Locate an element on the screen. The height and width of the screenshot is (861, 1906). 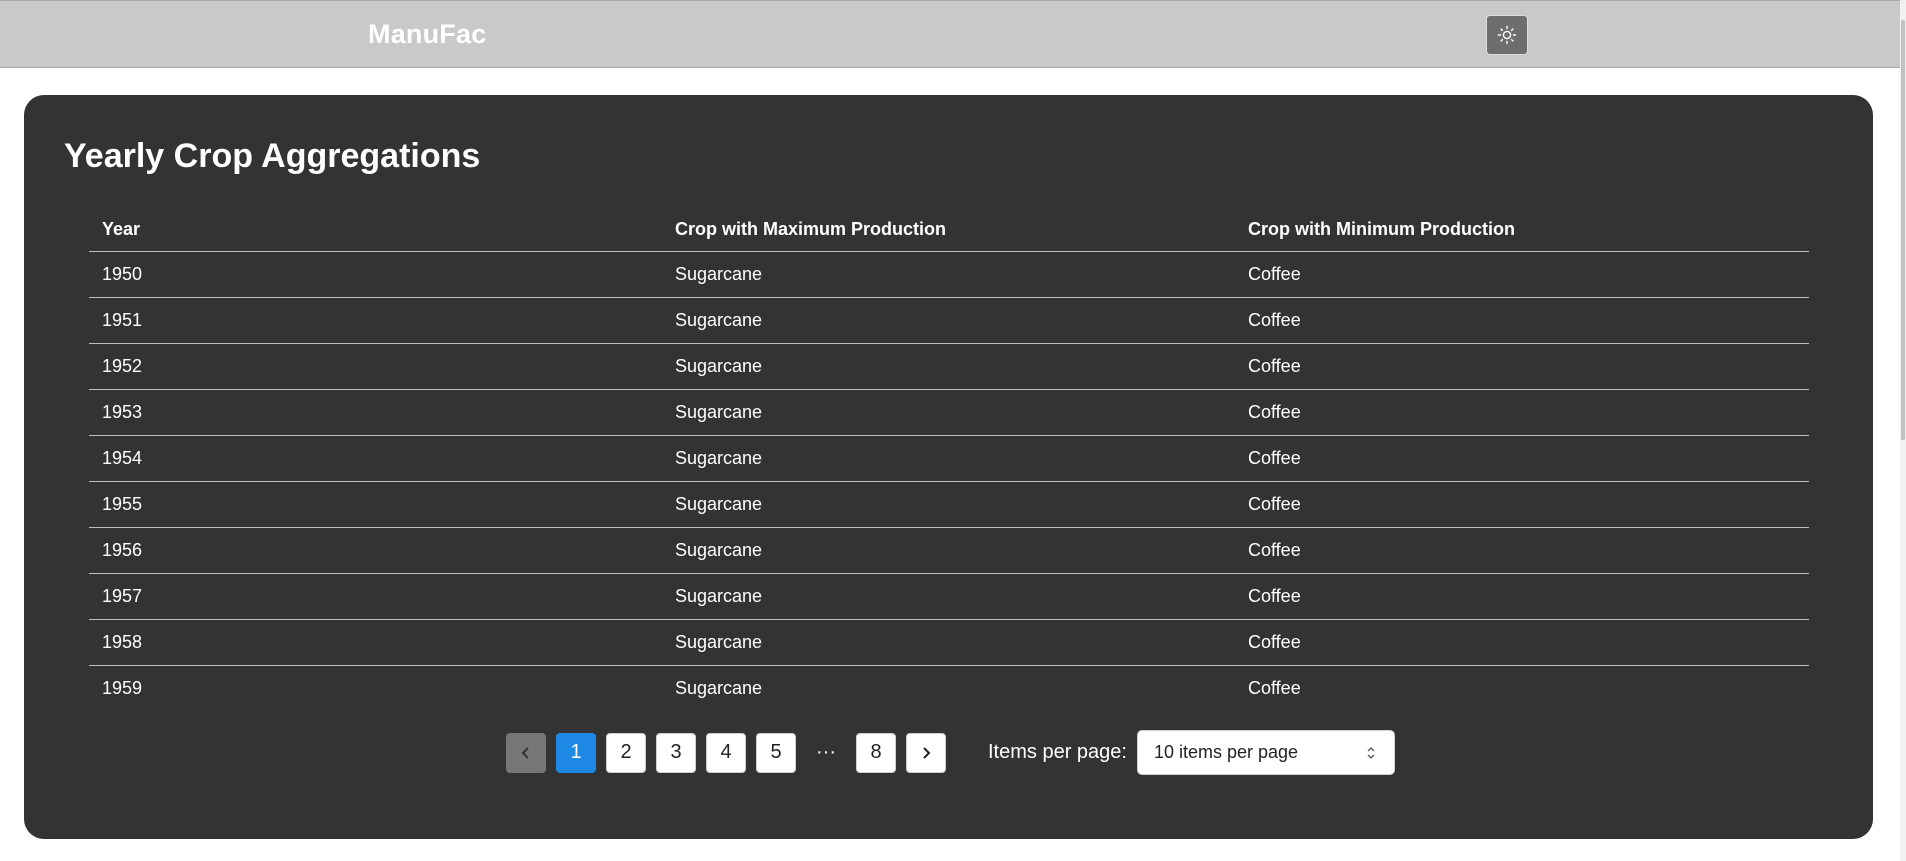
top-navbar: ManuFac is located at coordinates (950, 34).